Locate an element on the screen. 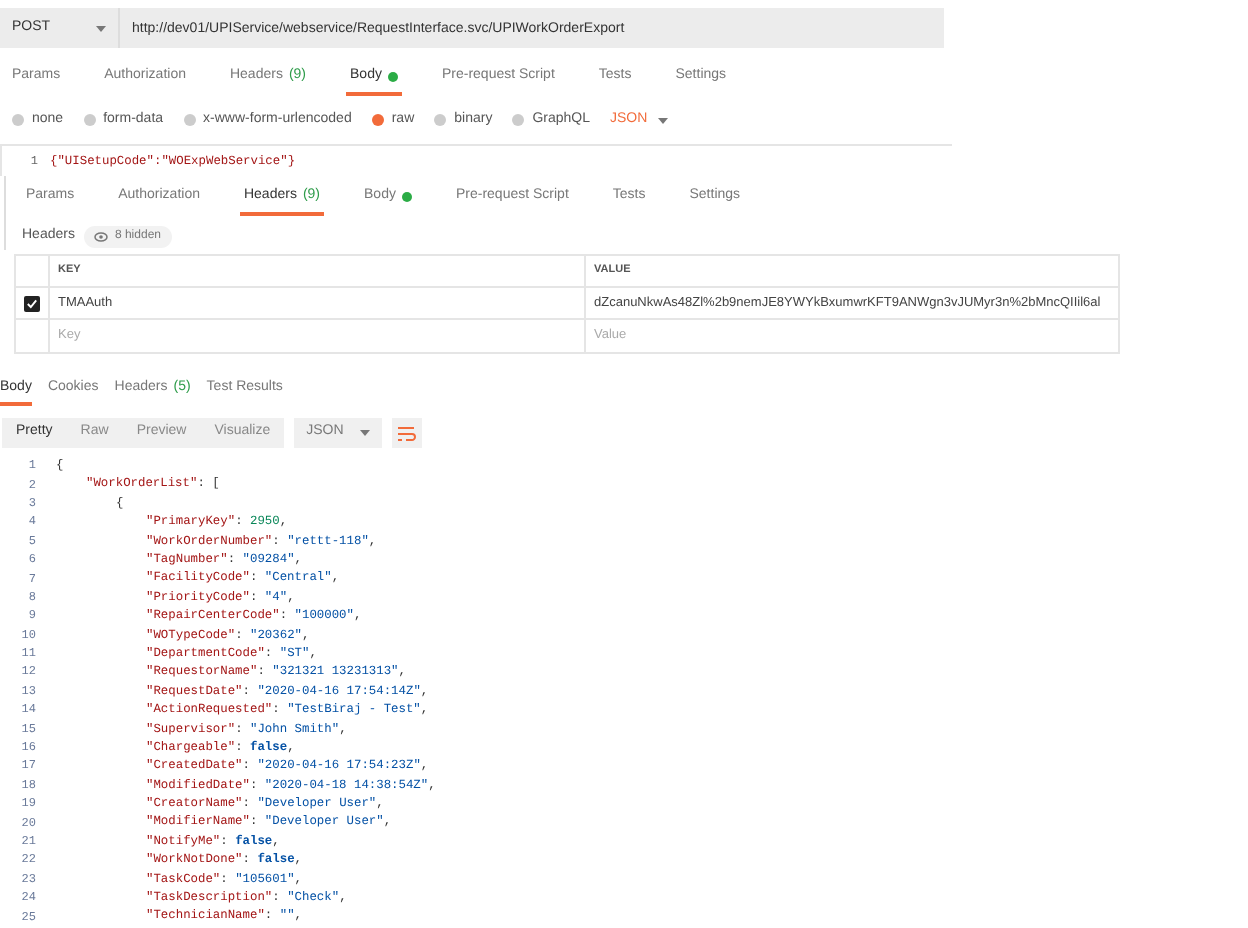 The height and width of the screenshot is (928, 1248). eye-icon is located at coordinates (101, 236).